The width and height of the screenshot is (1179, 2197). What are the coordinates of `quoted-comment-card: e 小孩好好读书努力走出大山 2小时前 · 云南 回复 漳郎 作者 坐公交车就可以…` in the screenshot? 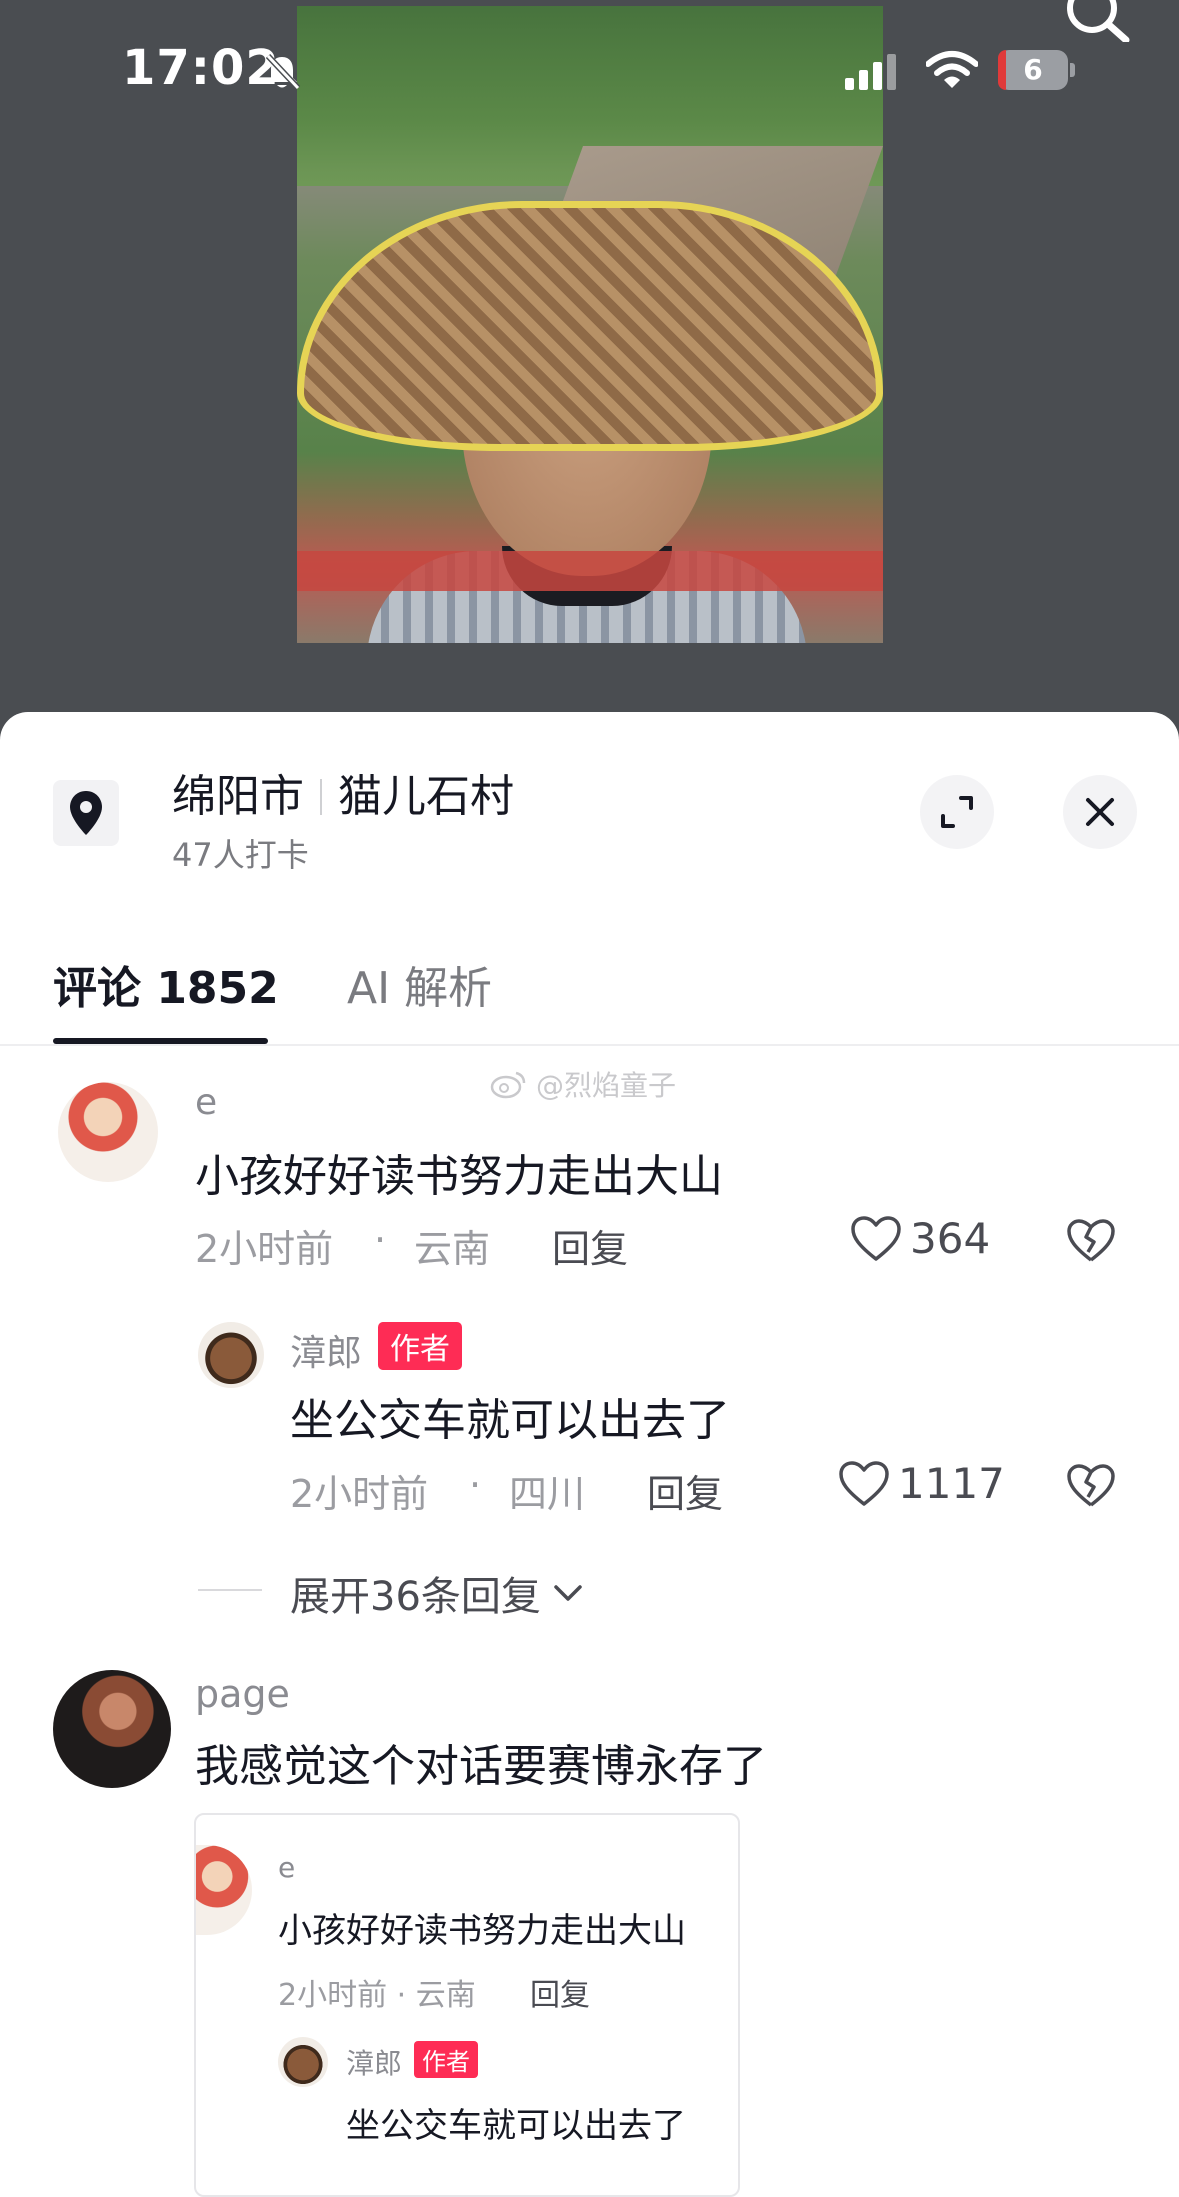 It's located at (467, 2005).